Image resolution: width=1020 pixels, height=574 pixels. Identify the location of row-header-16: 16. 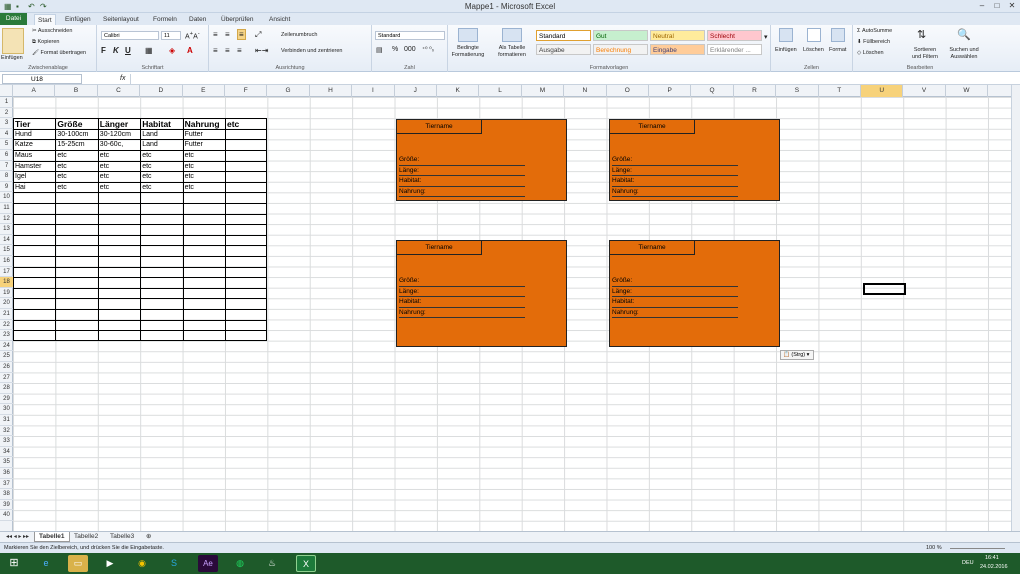
(6, 261).